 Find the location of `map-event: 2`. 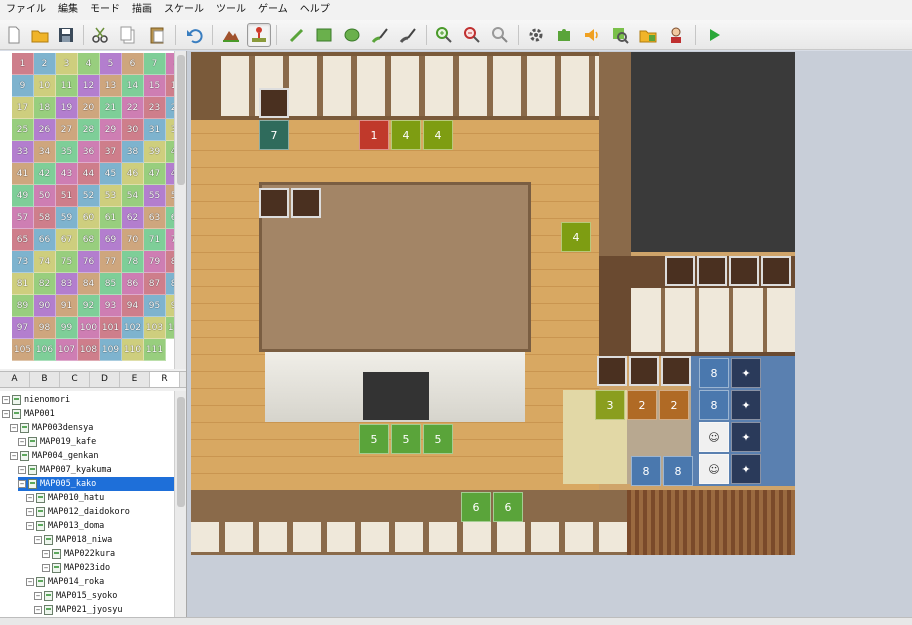

map-event: 2 is located at coordinates (642, 405).